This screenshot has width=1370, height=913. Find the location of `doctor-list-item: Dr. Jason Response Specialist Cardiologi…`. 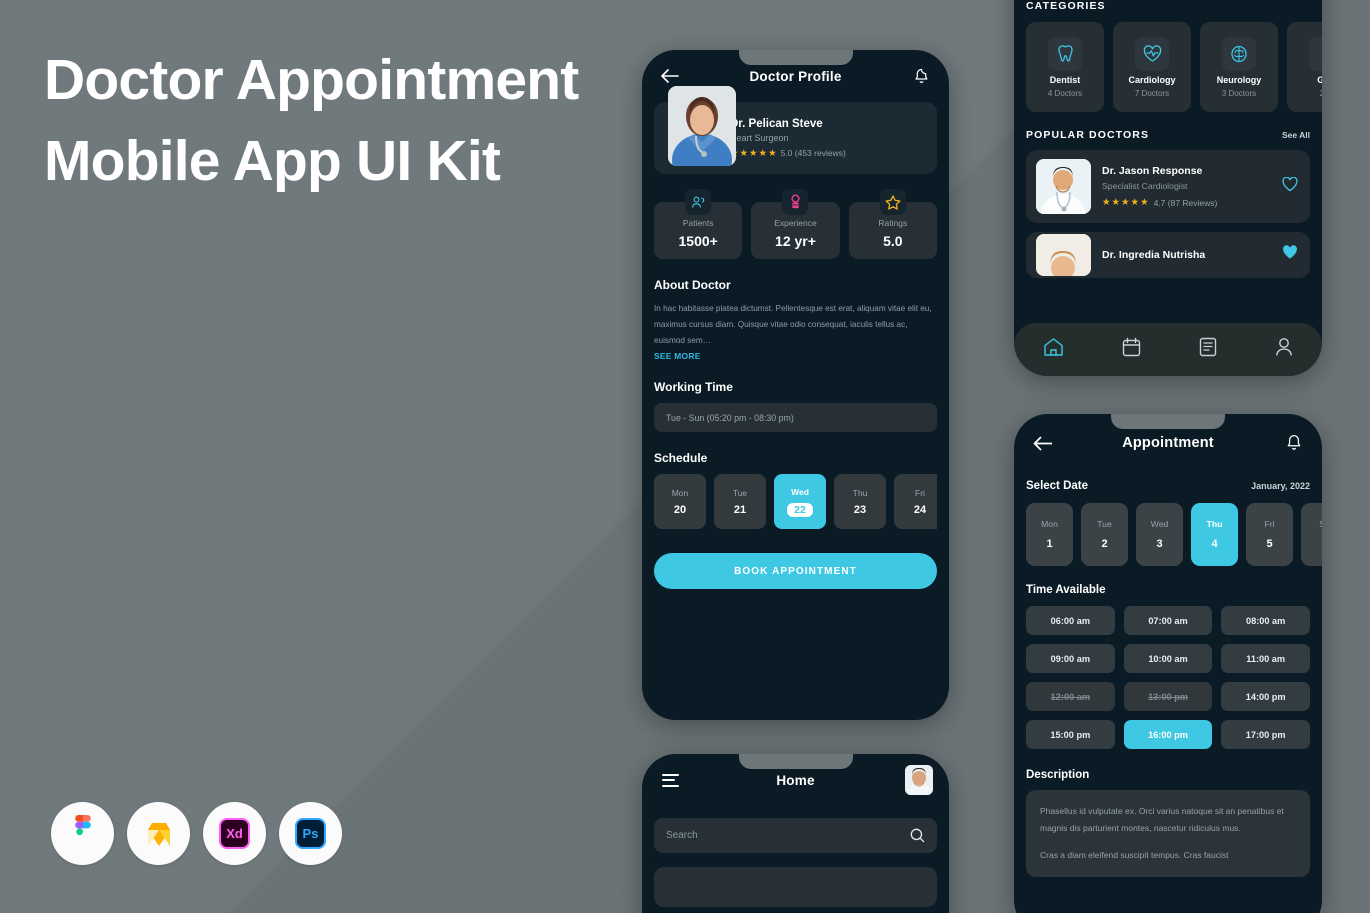

doctor-list-item: Dr. Jason Response Specialist Cardiologi… is located at coordinates (1168, 186).